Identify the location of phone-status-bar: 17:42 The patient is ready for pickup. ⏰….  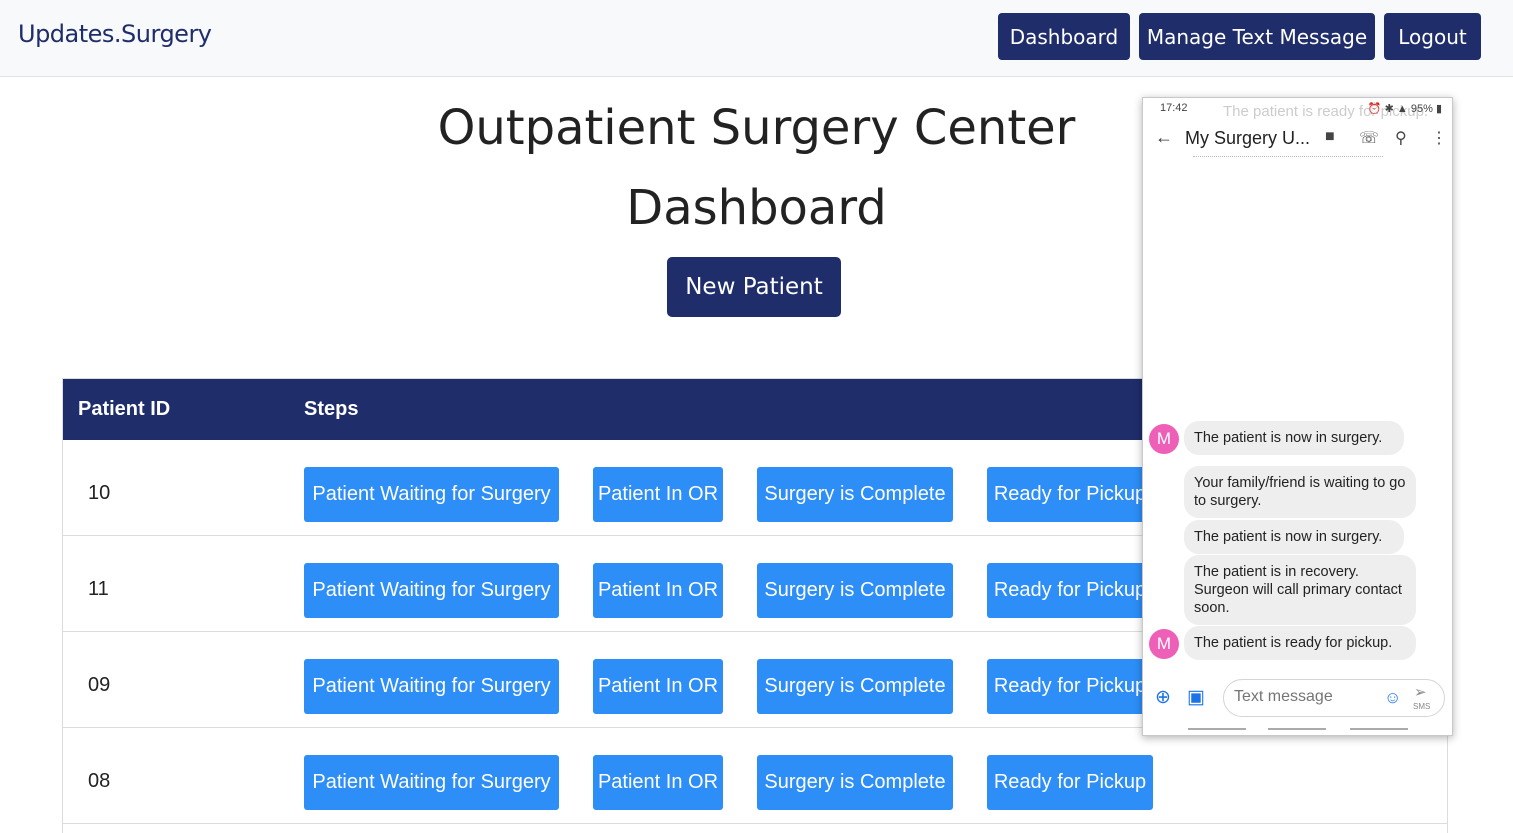
(1297, 109).